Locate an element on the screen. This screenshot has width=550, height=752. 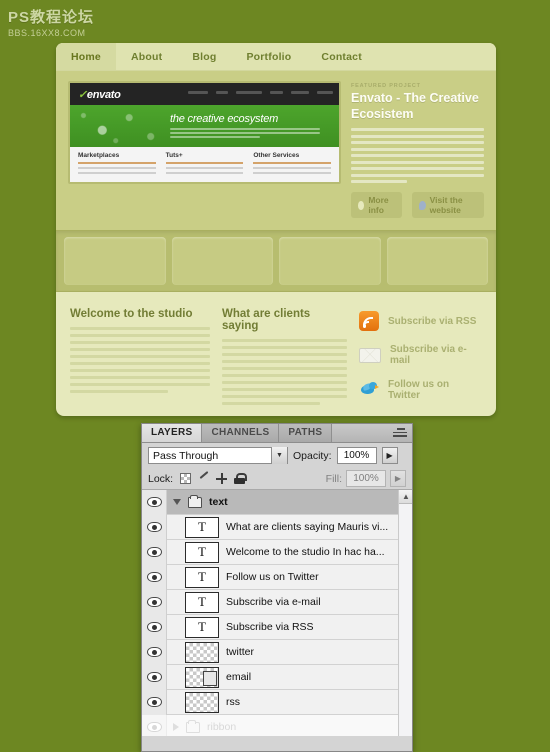
nav-item-blog: Blog is located at coordinates (204, 56).